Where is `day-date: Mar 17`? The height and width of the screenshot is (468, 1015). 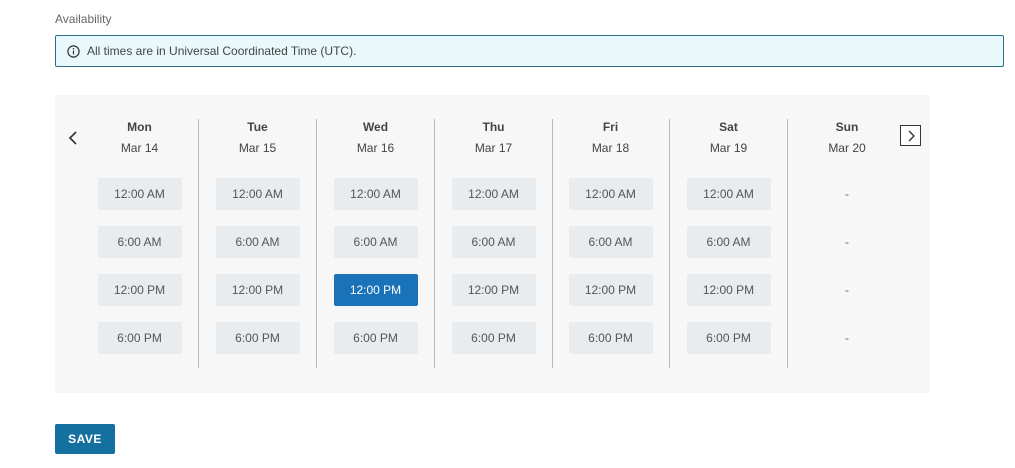
day-date: Mar 17 is located at coordinates (493, 148).